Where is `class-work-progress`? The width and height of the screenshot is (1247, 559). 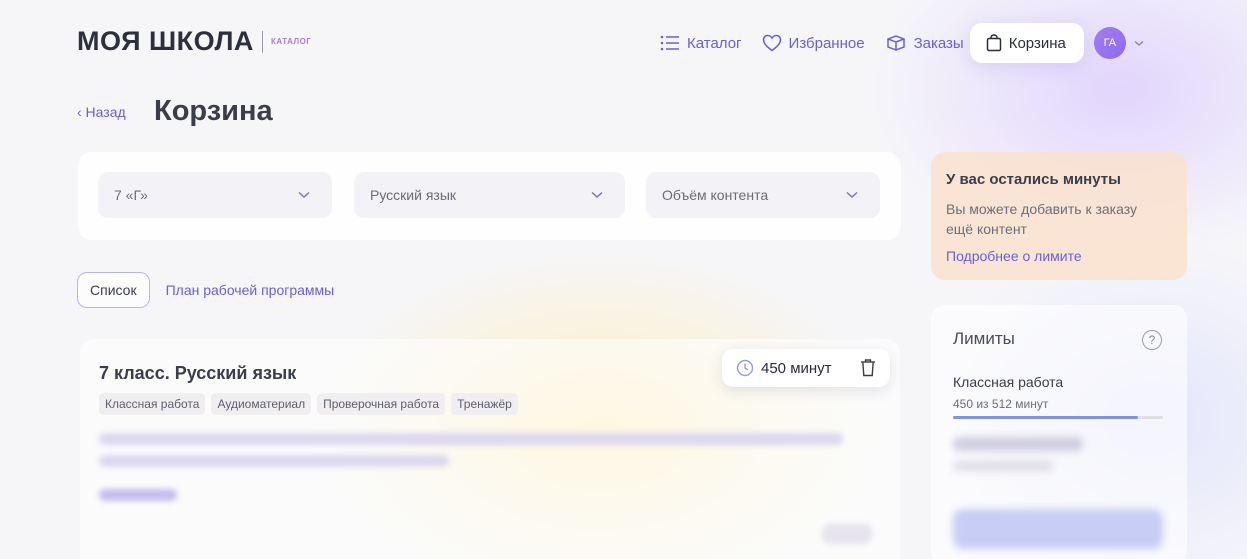 class-work-progress is located at coordinates (1058, 417).